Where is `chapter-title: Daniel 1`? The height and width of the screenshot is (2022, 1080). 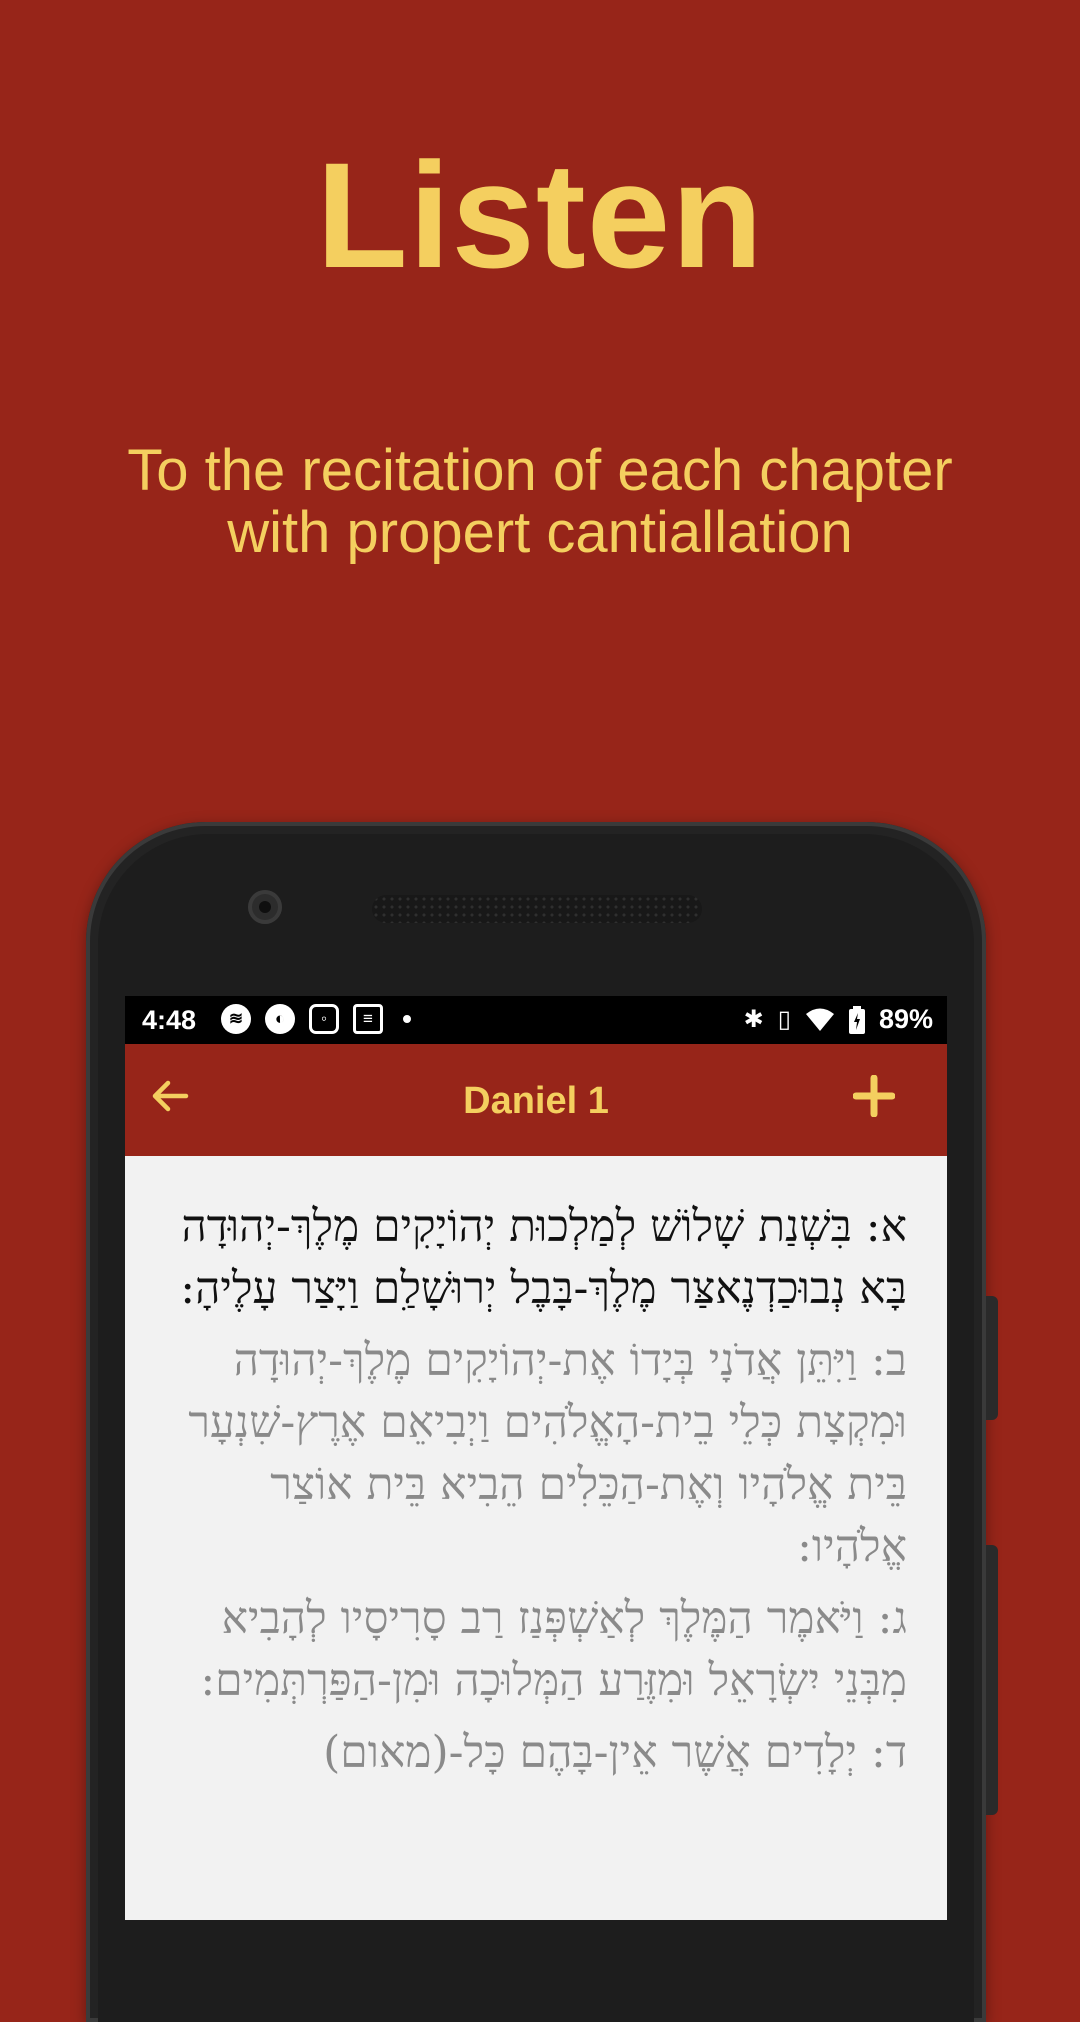
chapter-title: Daniel 1 is located at coordinates (536, 1101).